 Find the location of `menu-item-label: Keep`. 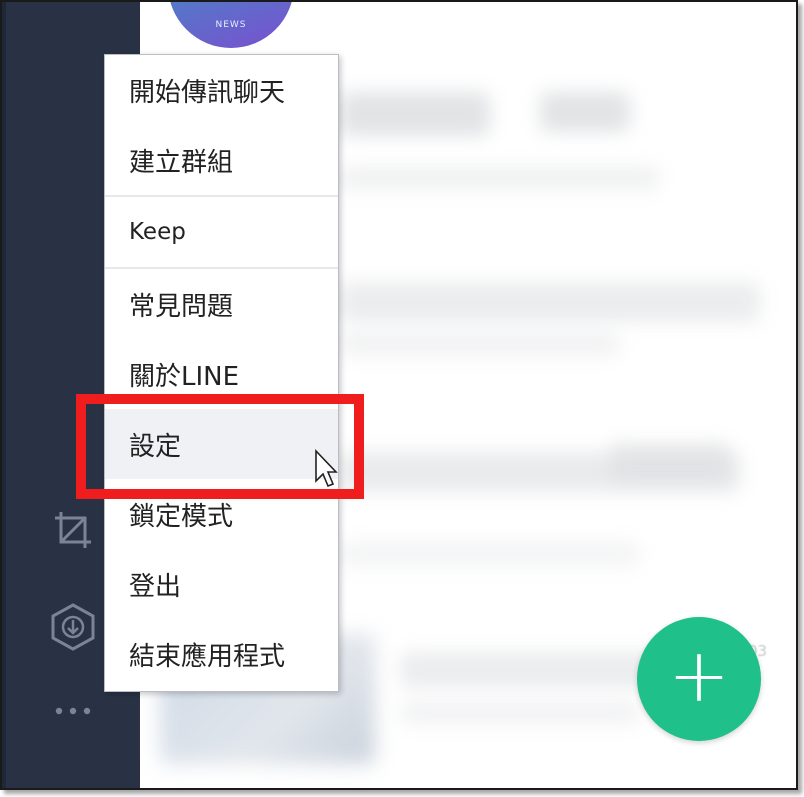

menu-item-label: Keep is located at coordinates (157, 232).